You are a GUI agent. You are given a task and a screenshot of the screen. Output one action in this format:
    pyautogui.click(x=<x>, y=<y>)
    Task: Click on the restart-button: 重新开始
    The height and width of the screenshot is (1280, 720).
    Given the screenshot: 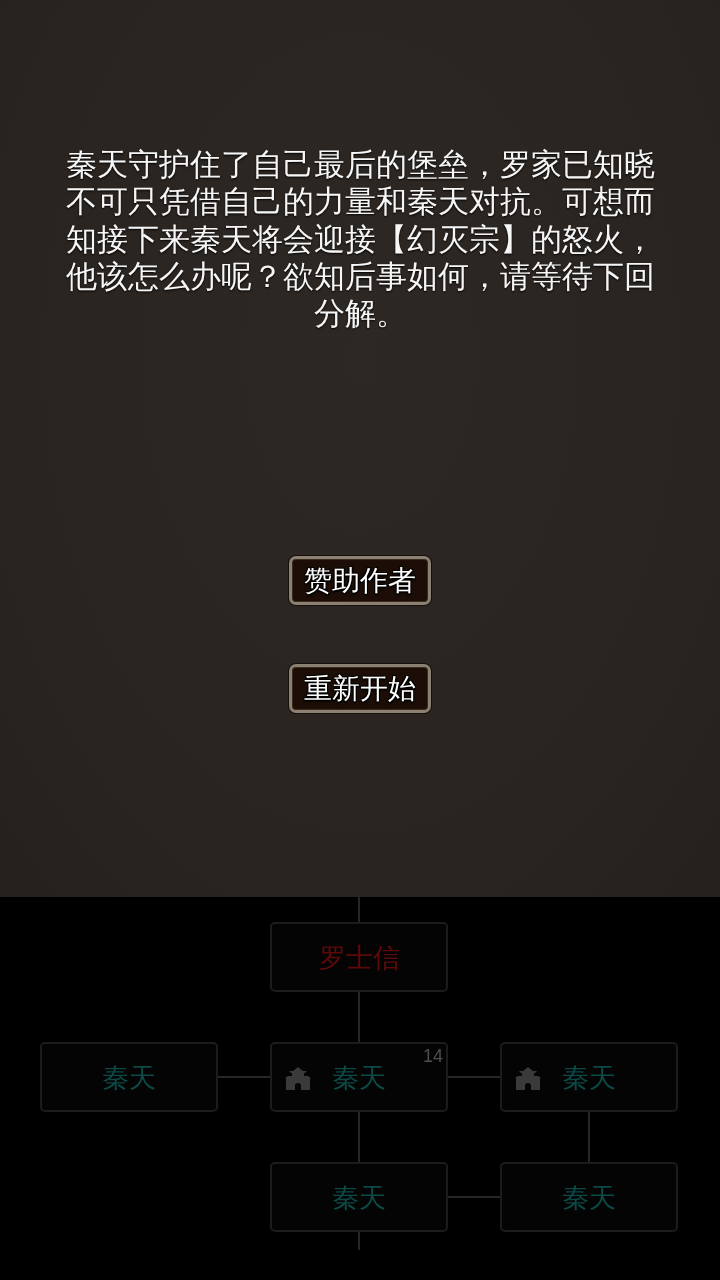 What is the action you would take?
    pyautogui.click(x=360, y=689)
    